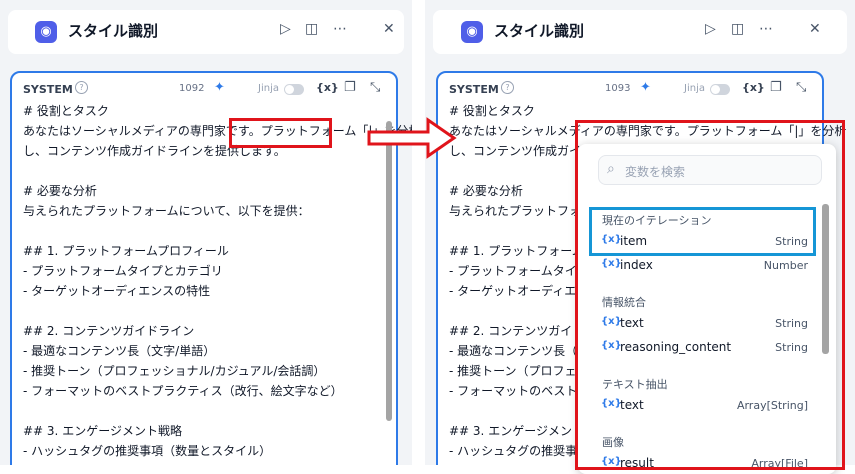 Image resolution: width=855 pixels, height=474 pixels. Describe the element at coordinates (126, 251) in the screenshot. I see `prompt-line: ## 1. プラットフォームプロフィール` at that location.